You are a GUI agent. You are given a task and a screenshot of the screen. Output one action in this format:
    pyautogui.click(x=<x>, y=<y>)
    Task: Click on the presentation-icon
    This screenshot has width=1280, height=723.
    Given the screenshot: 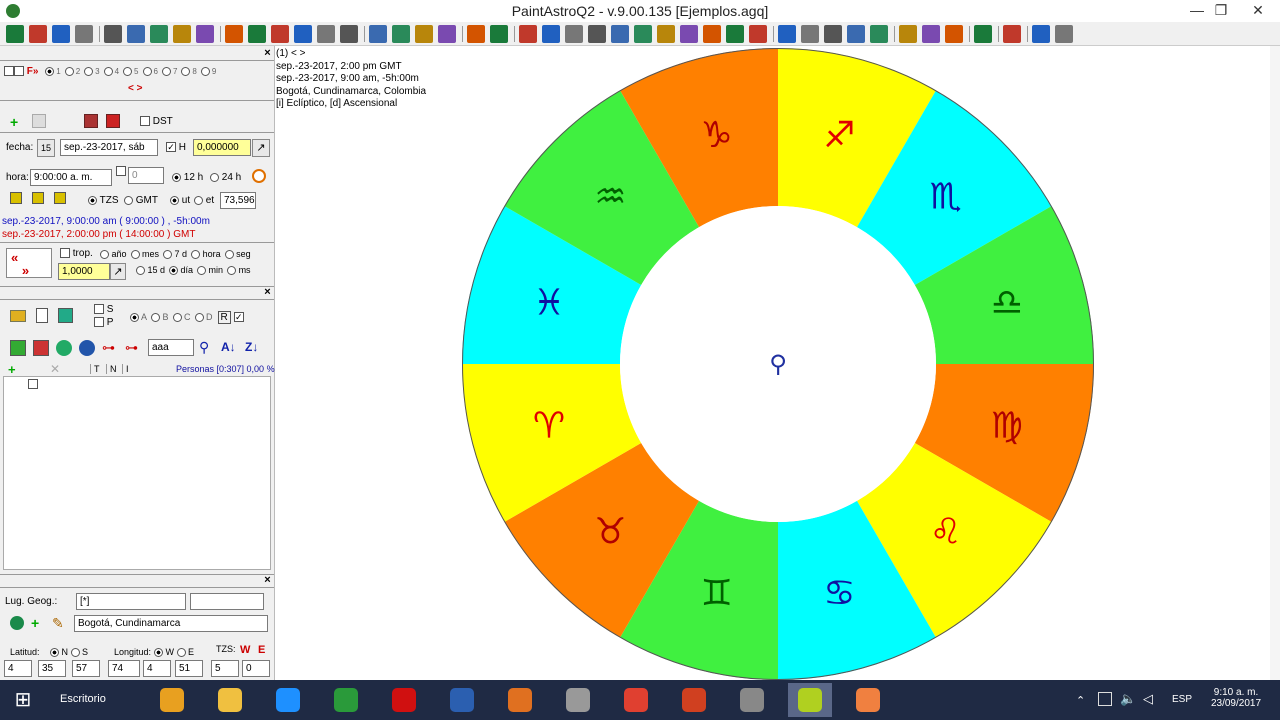 What is the action you would take?
    pyautogui.click(x=694, y=700)
    